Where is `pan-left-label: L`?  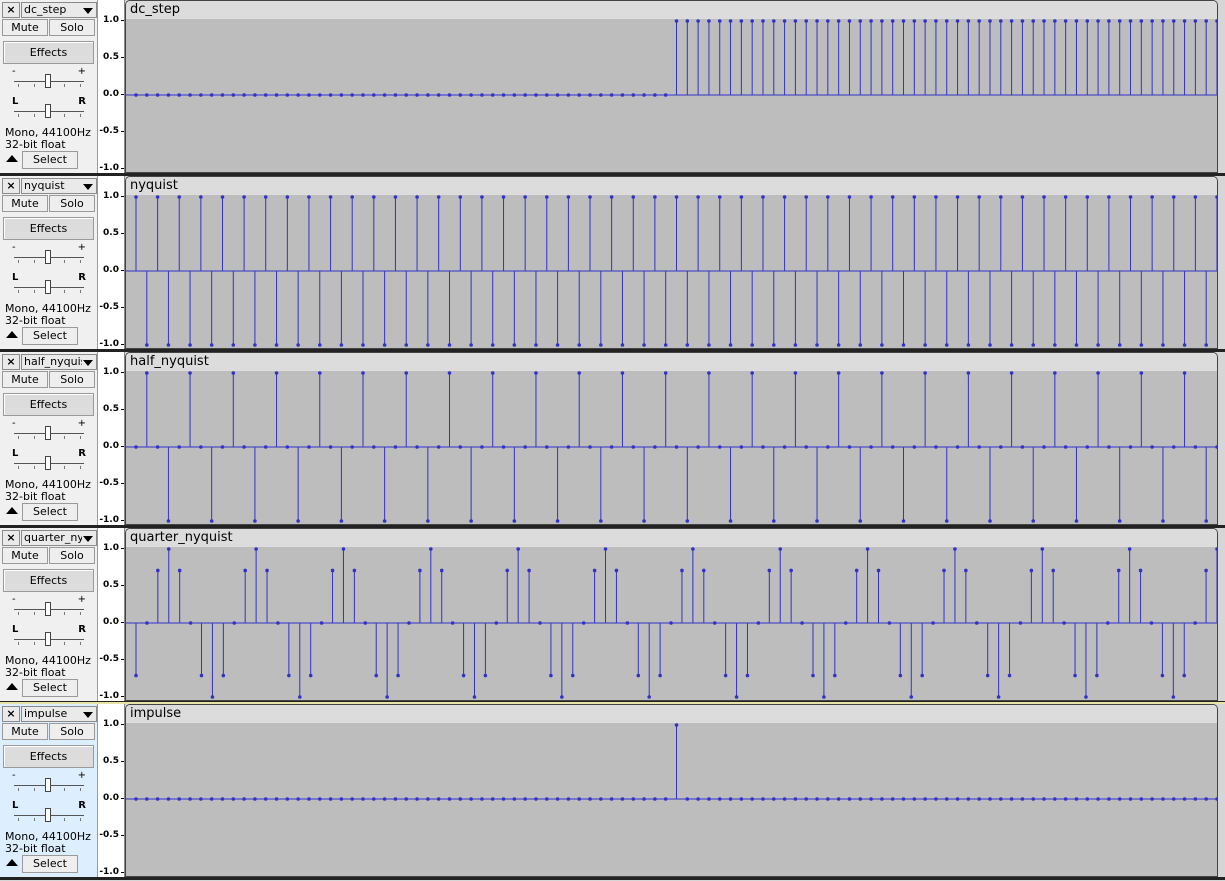
pan-left-label: L is located at coordinates (15, 629).